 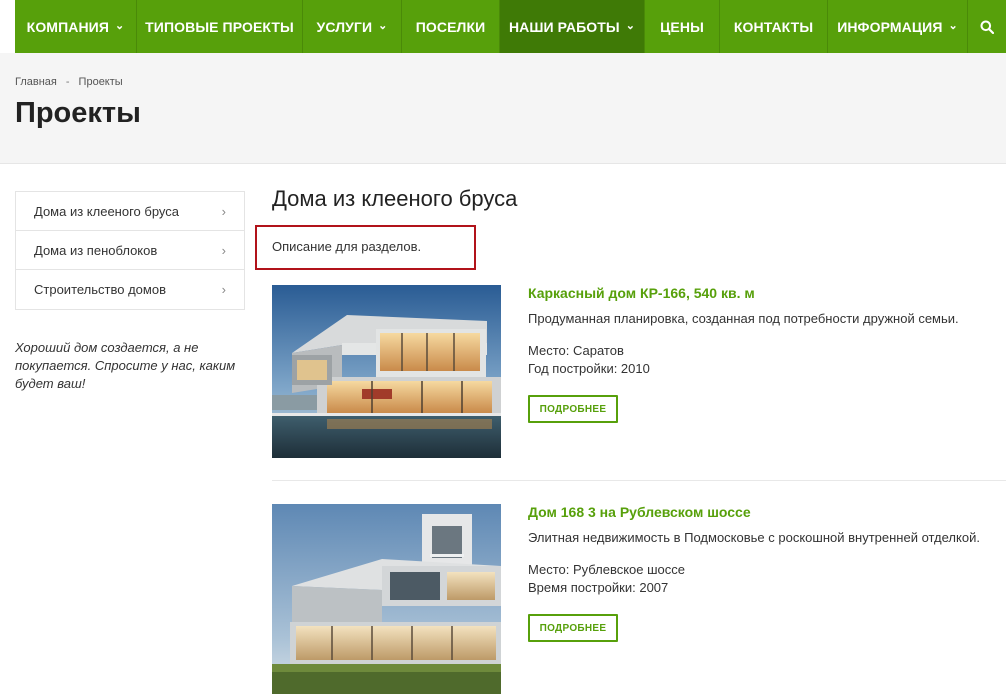 What do you see at coordinates (639, 480) in the screenshot?
I see `divider` at bounding box center [639, 480].